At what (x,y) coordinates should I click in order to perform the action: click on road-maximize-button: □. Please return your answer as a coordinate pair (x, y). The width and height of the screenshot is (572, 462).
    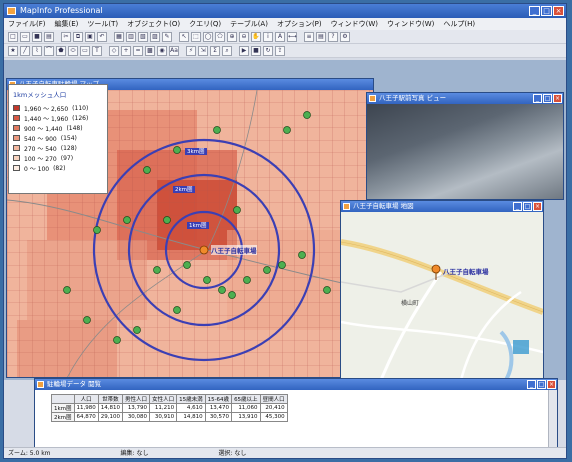
    Looking at the image, I should click on (527, 206).